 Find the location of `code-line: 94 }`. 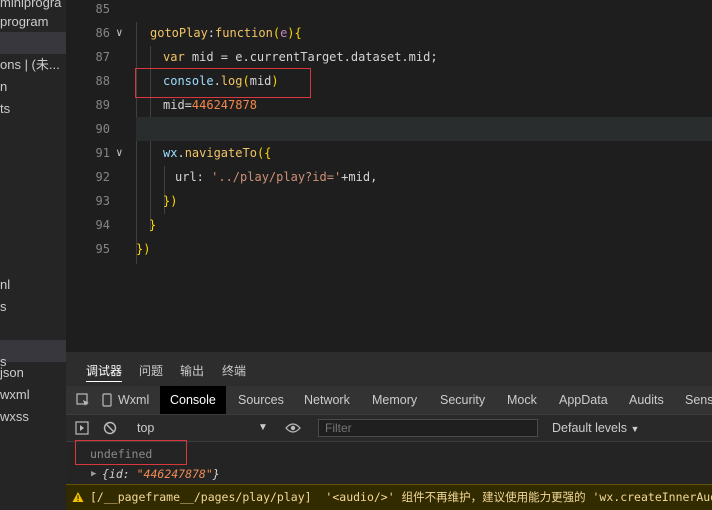

code-line: 94 } is located at coordinates (389, 225).